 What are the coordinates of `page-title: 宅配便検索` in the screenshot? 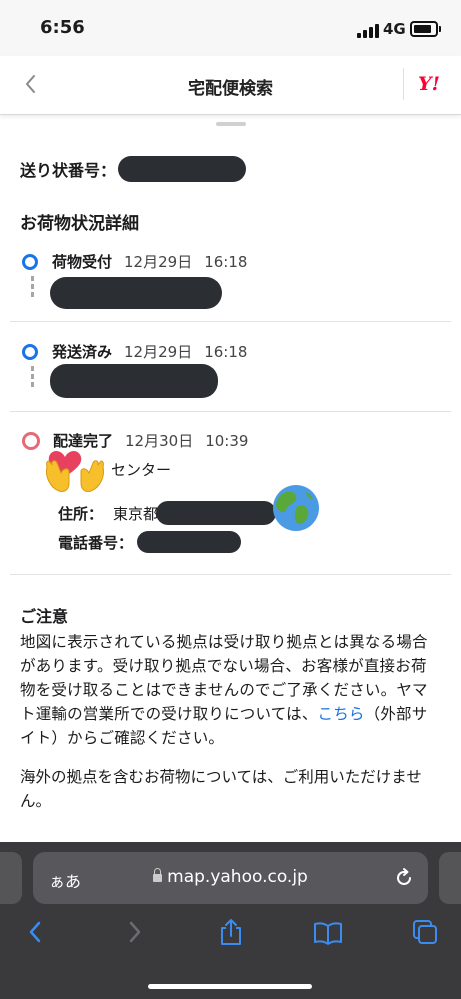 It's located at (230, 89).